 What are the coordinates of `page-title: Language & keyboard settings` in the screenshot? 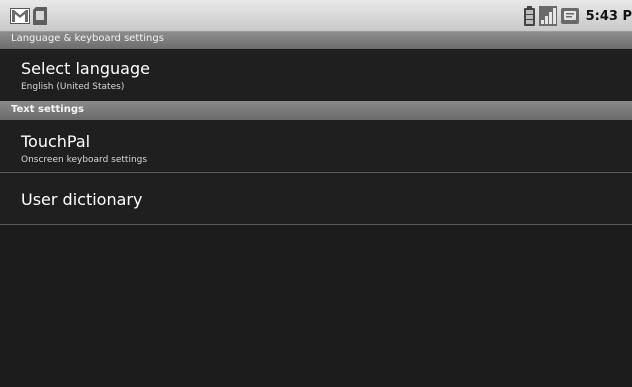 It's located at (87, 38).